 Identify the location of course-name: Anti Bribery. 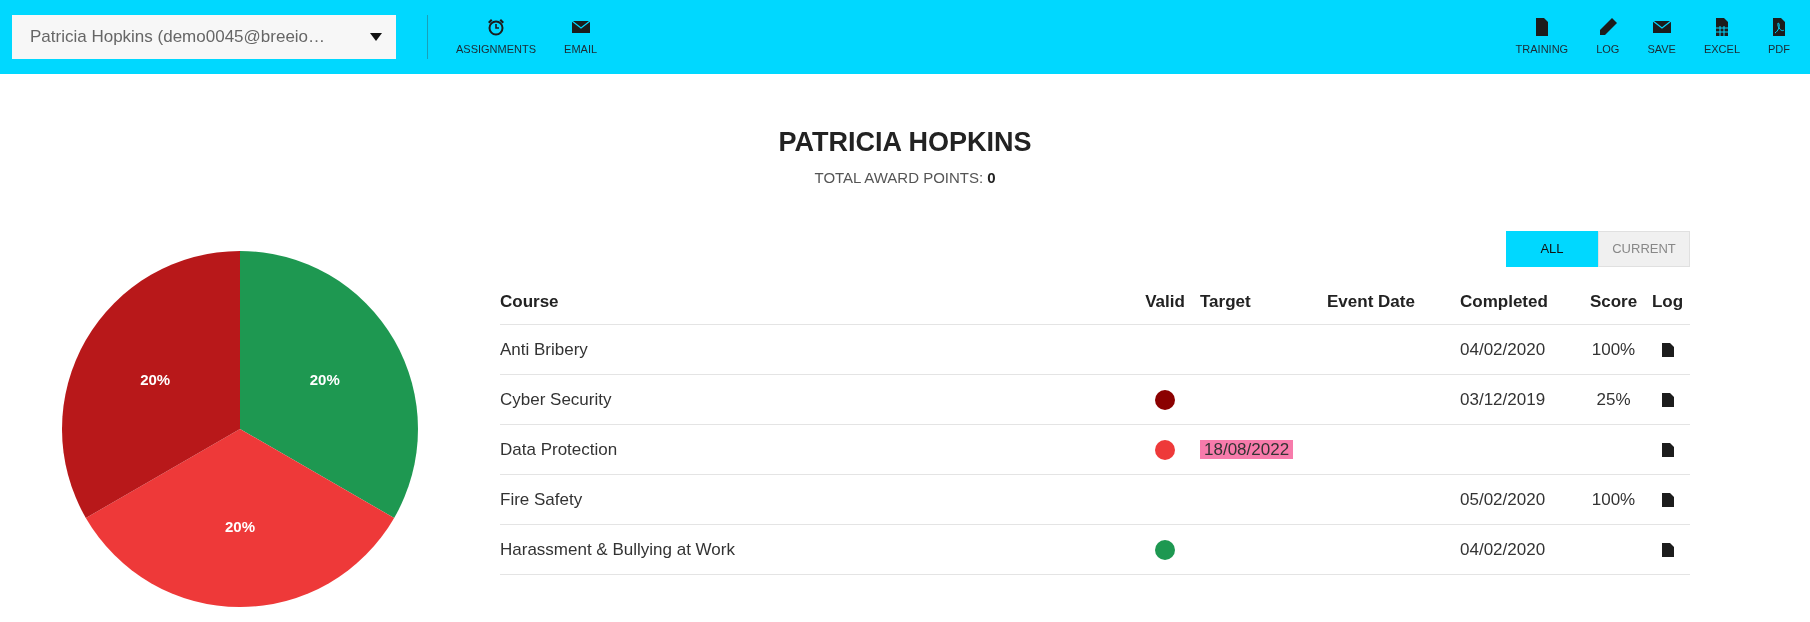
(544, 349).